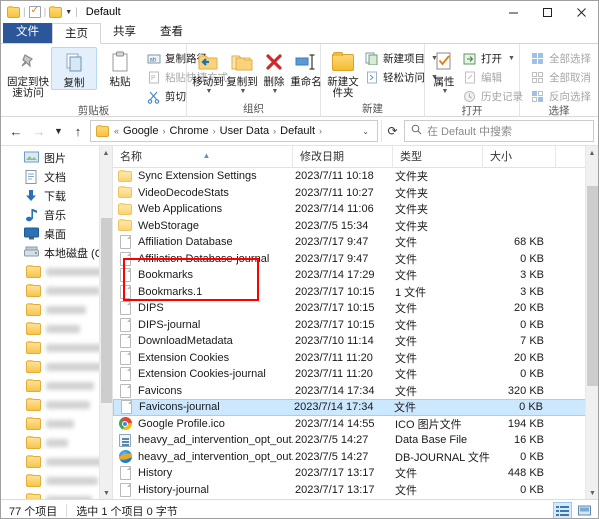  What do you see at coordinates (355, 275) in the screenshot?
I see `table-row: Bookmarks 2023/7/14 17:29 文件 3 KB` at bounding box center [355, 275].